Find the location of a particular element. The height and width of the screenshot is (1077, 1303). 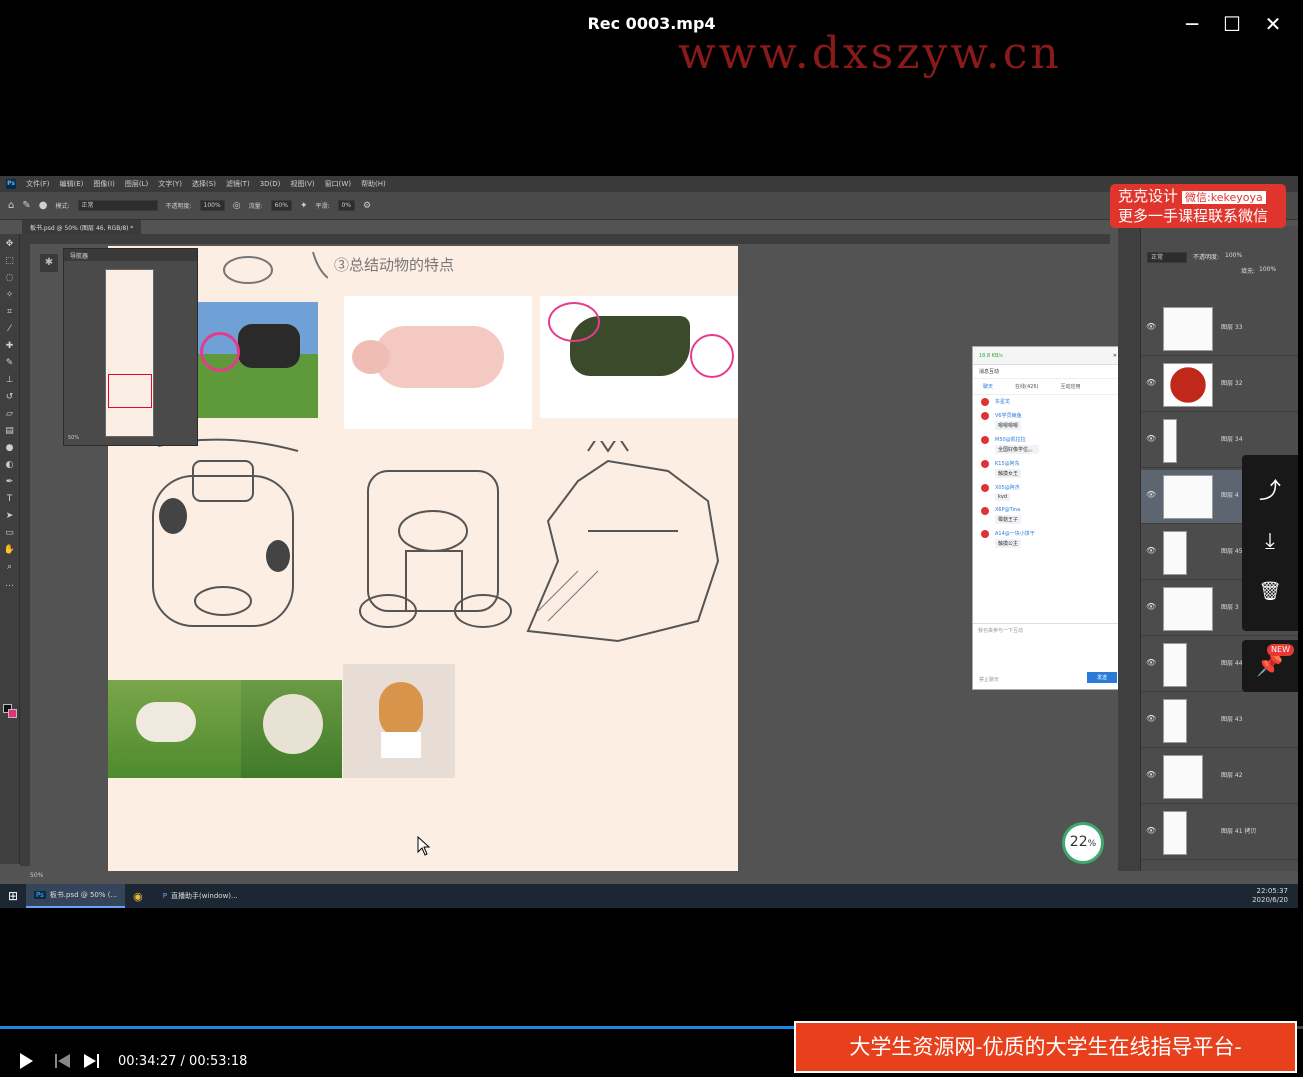

menu-select: 选择(S) is located at coordinates (204, 184).